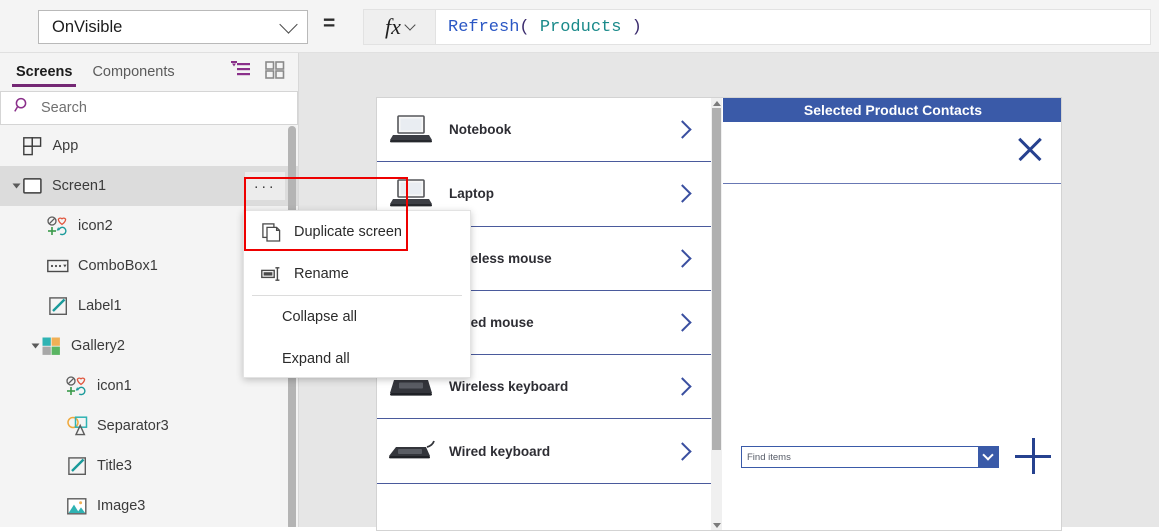  What do you see at coordinates (716, 279) in the screenshot?
I see `gallery-scrollbar-thumb` at bounding box center [716, 279].